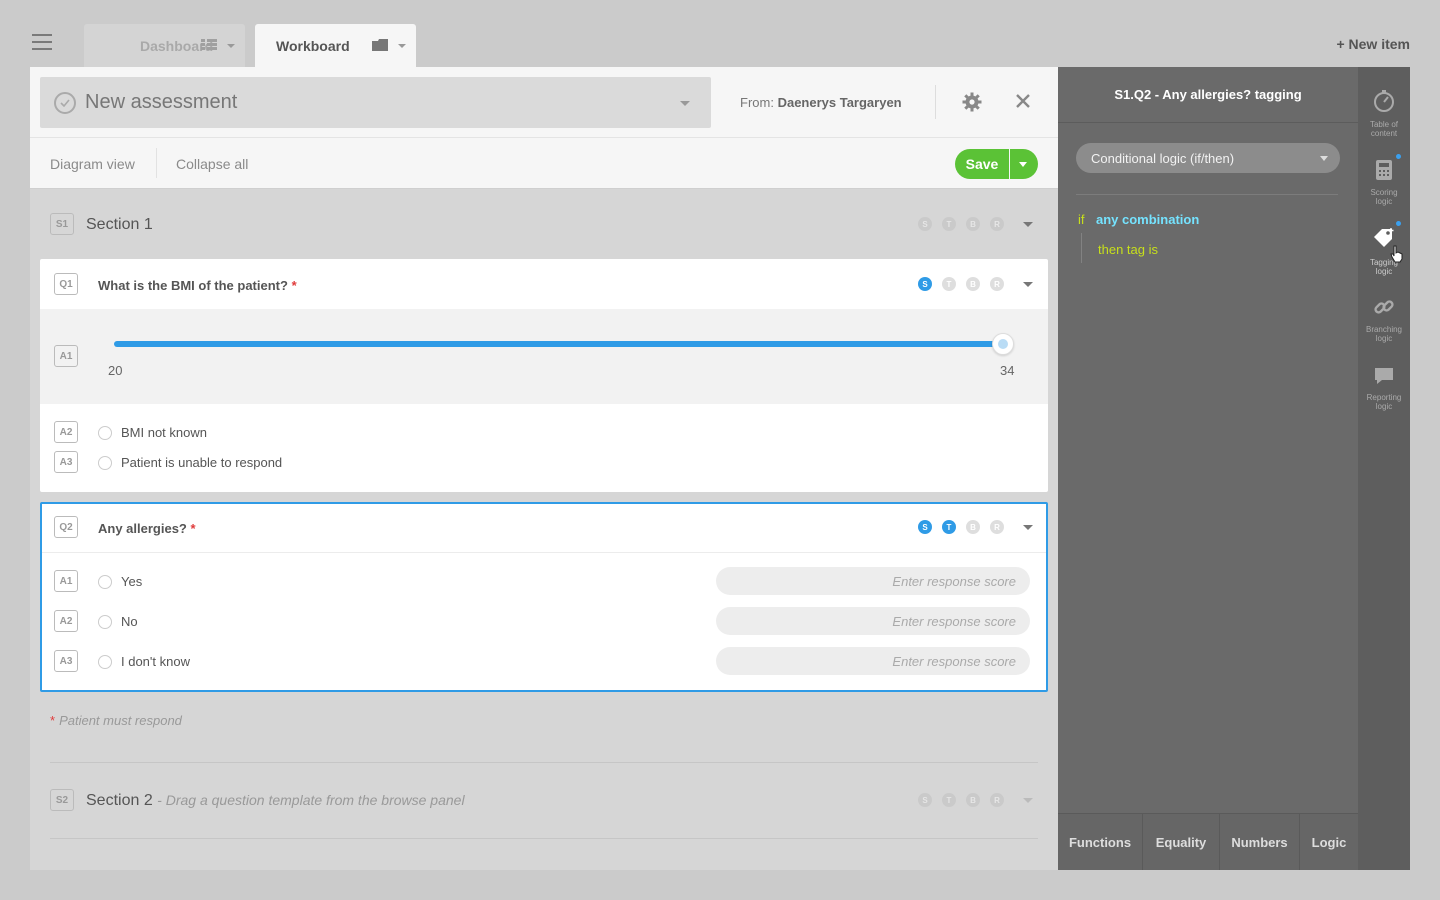 This screenshot has height=900, width=1440. I want to click on section-1-title: Section 1, so click(119, 225).